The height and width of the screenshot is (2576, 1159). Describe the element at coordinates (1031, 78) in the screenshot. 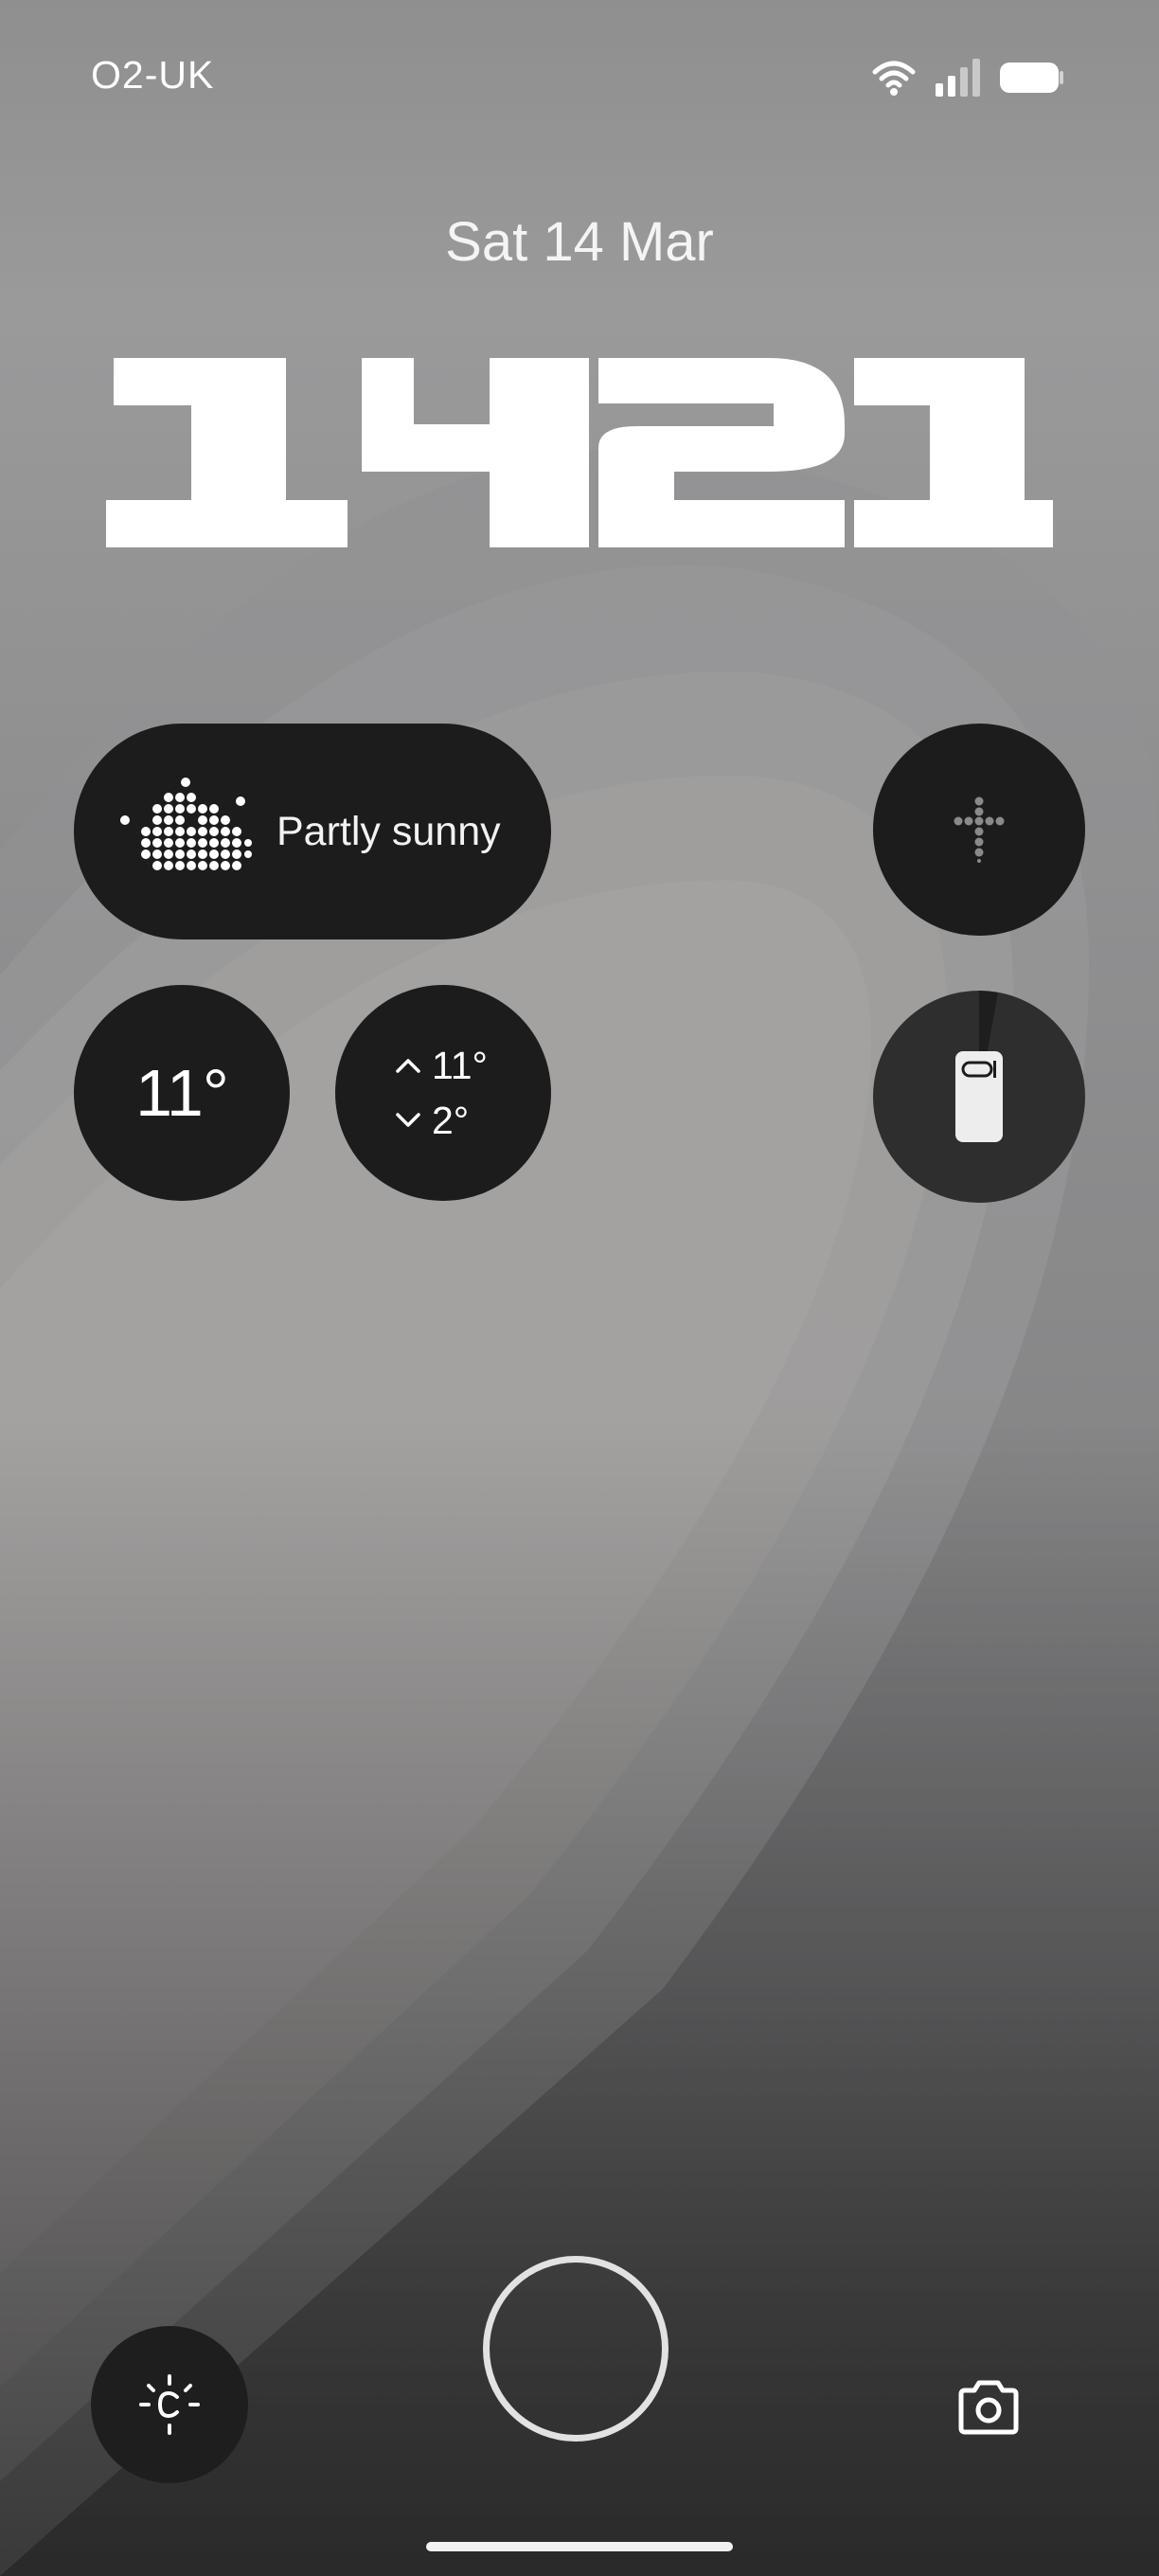

I see `battery-icon` at that location.